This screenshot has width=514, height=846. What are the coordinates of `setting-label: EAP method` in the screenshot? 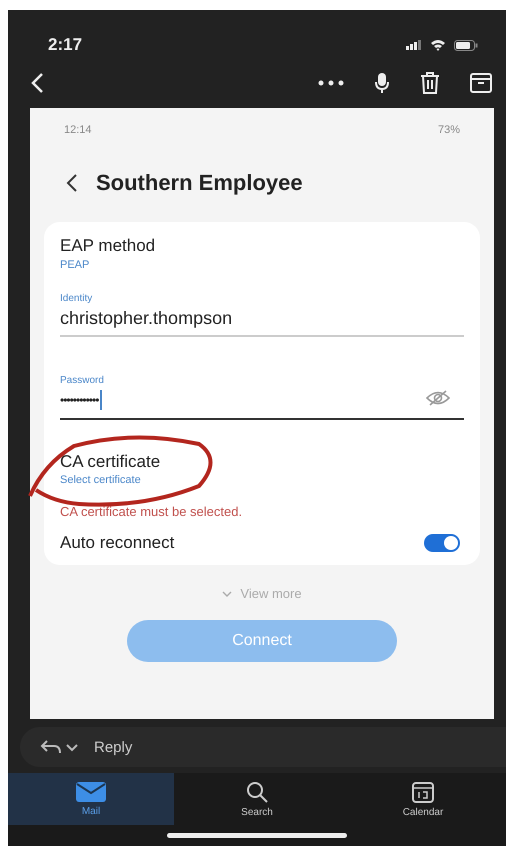 It's located at (108, 246).